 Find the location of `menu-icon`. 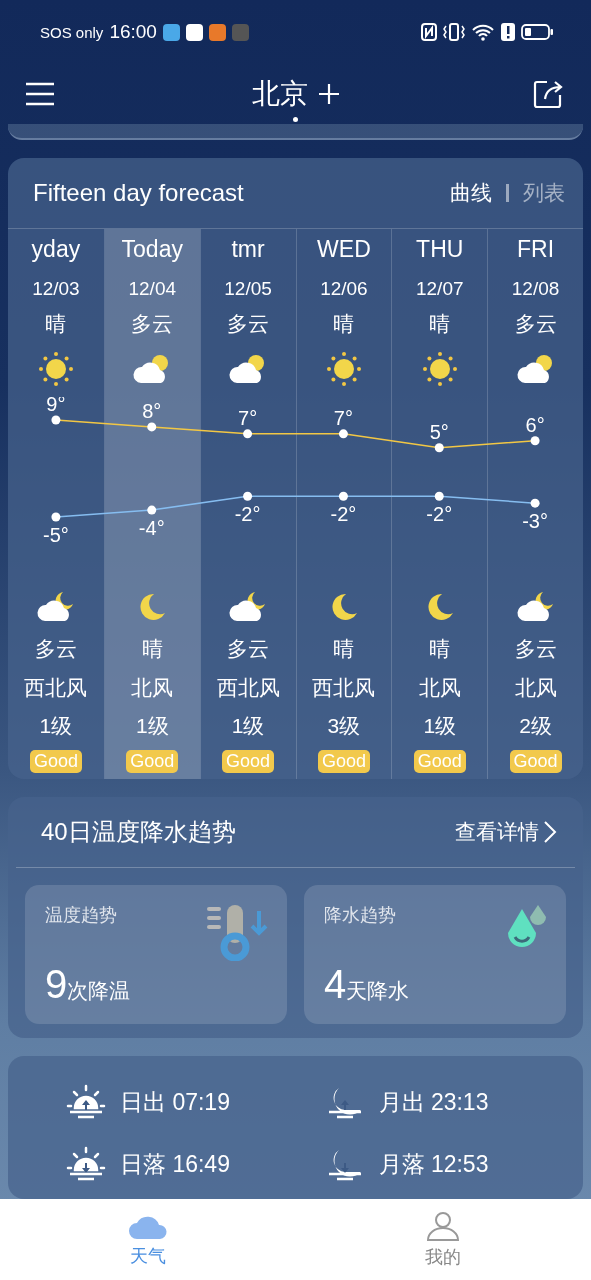

menu-icon is located at coordinates (40, 94).